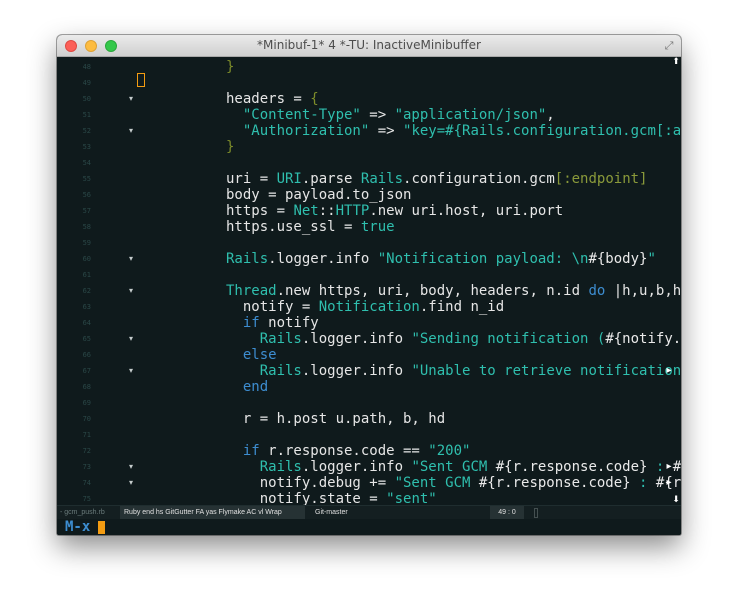  I want to click on code-token: Rails.configuration.gcm, so click(559, 131).